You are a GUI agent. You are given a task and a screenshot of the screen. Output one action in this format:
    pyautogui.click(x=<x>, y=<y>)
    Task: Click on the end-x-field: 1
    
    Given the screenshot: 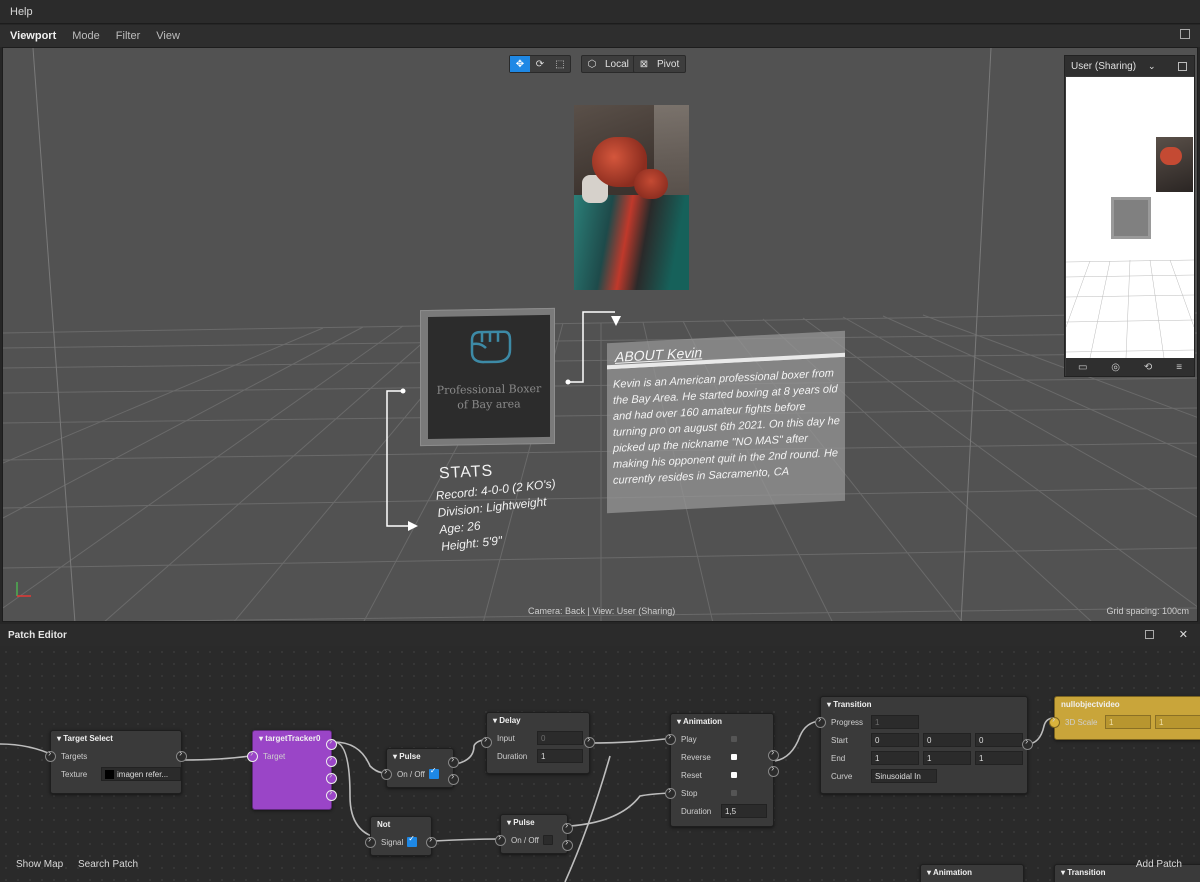 What is the action you would take?
    pyautogui.click(x=895, y=758)
    